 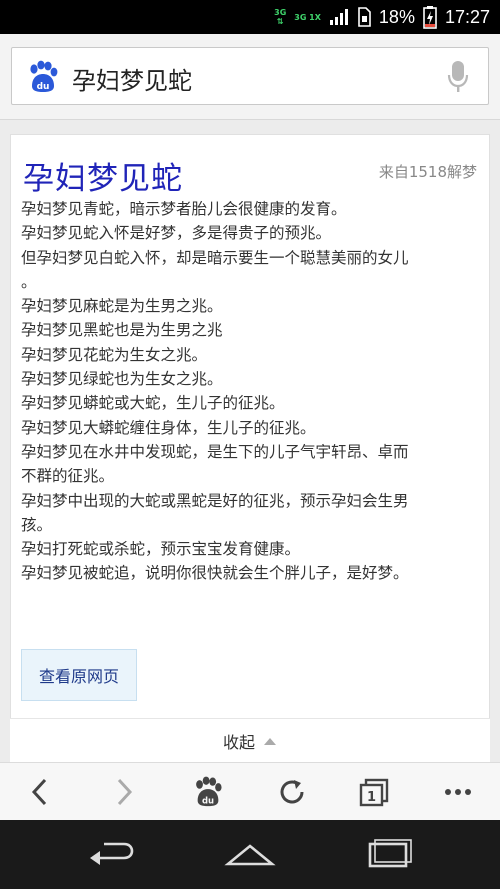 I want to click on refresh-icon, so click(x=292, y=792).